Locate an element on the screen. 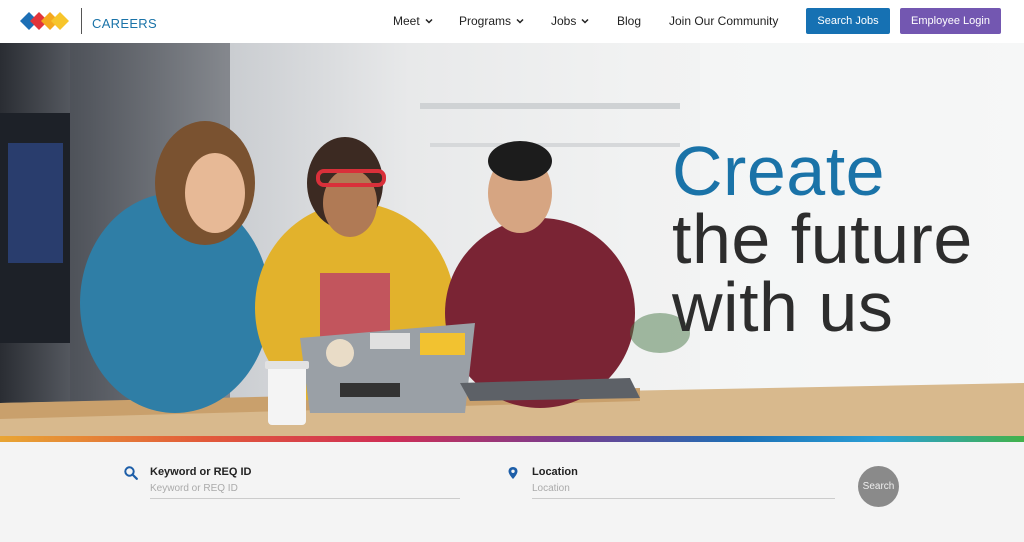  nav-jobs-label: Jobs is located at coordinates (564, 21).